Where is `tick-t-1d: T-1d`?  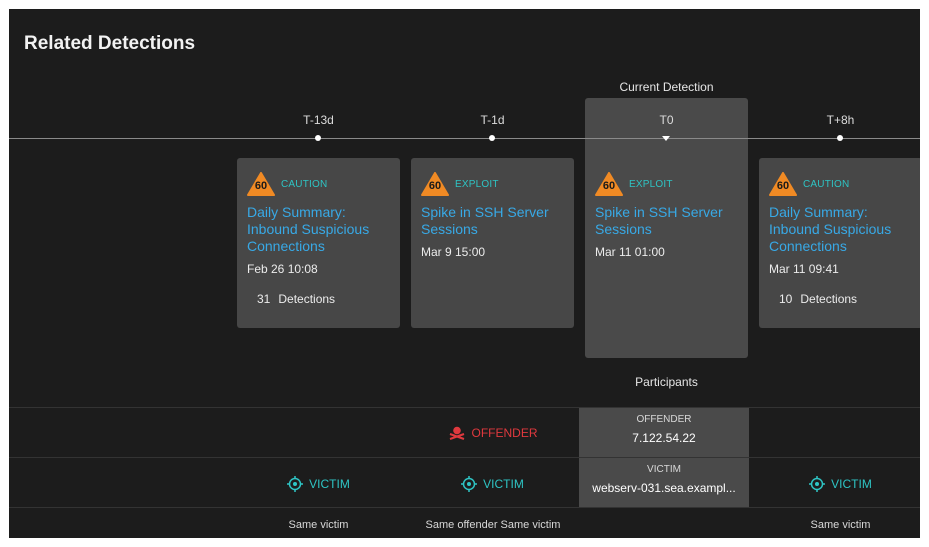
tick-t-1d: T-1d is located at coordinates (492, 120).